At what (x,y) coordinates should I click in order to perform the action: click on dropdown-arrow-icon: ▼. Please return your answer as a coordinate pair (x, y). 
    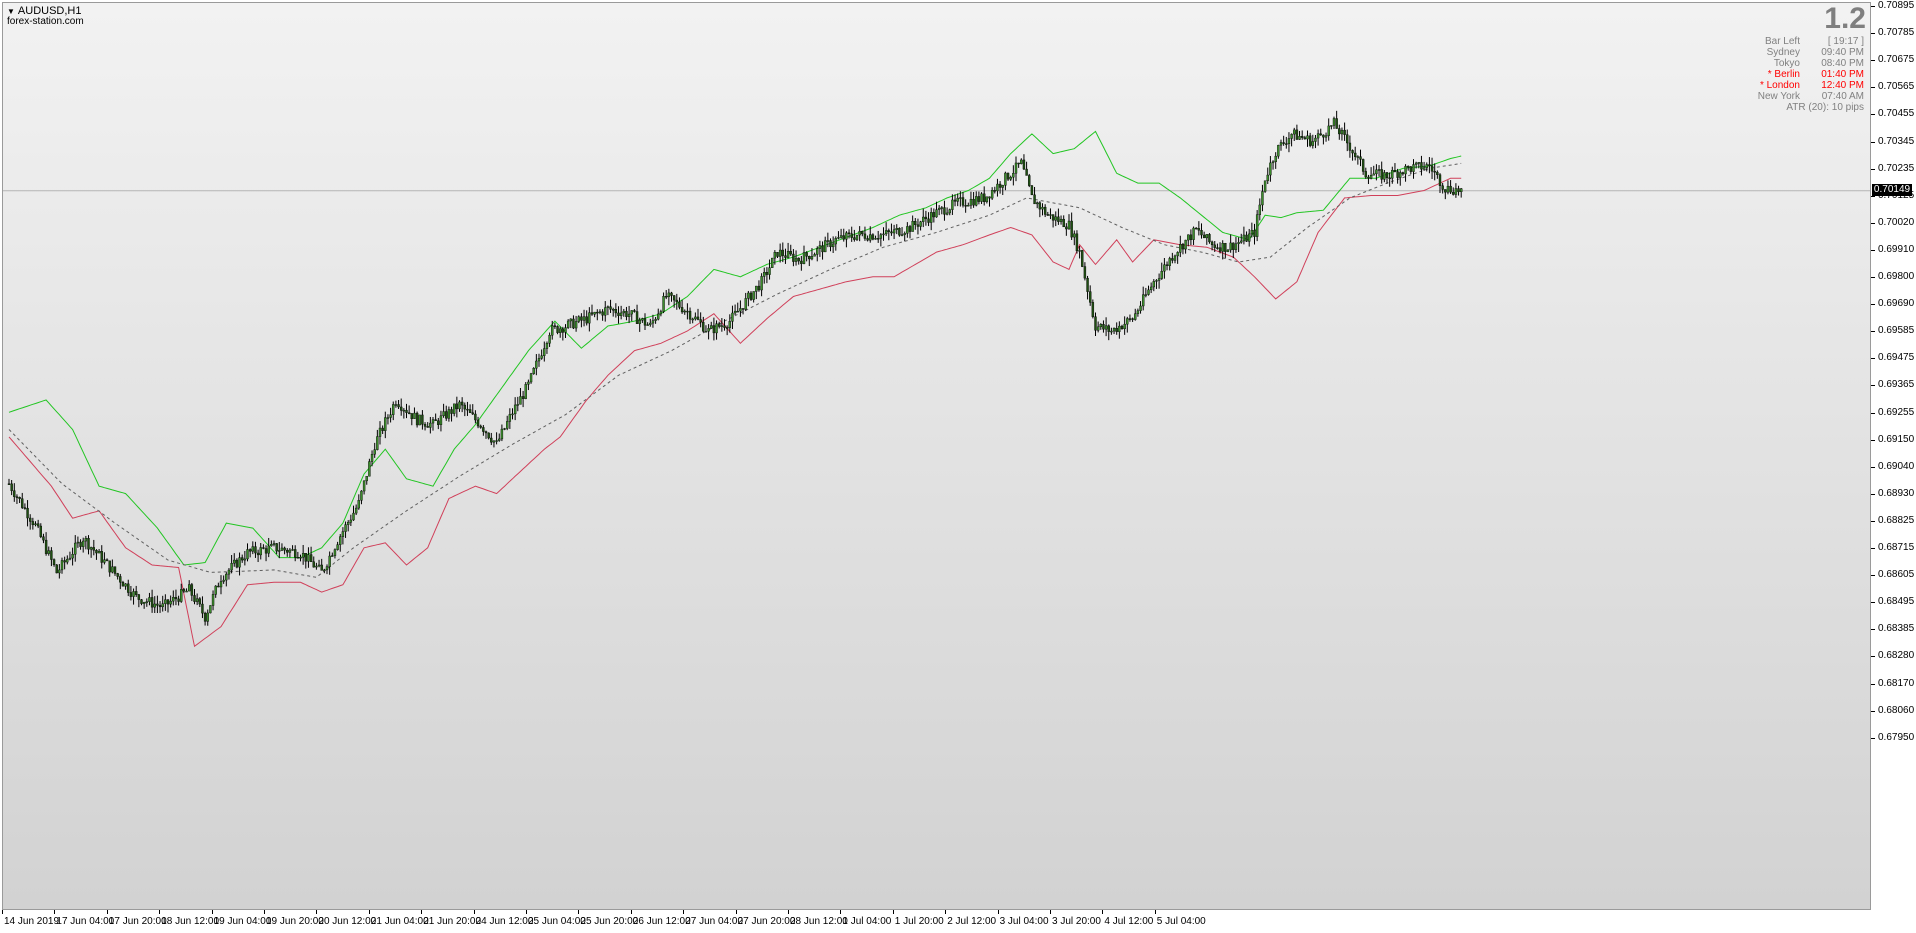
    Looking at the image, I should click on (11, 11).